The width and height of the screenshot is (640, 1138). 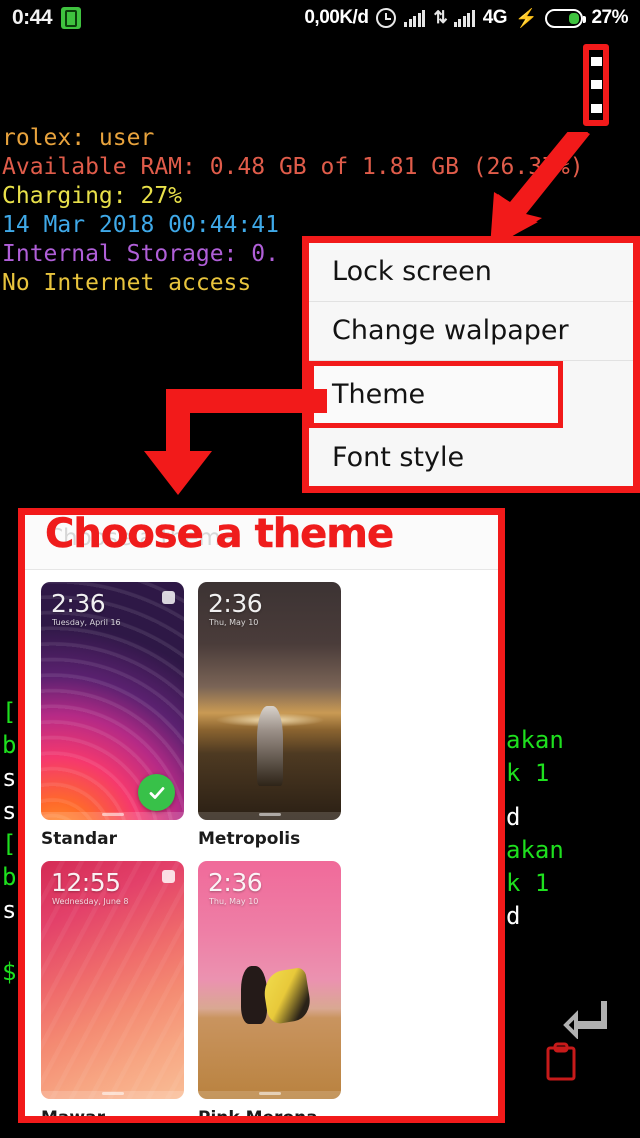 I want to click on clipboard-icon, so click(x=561, y=1062).